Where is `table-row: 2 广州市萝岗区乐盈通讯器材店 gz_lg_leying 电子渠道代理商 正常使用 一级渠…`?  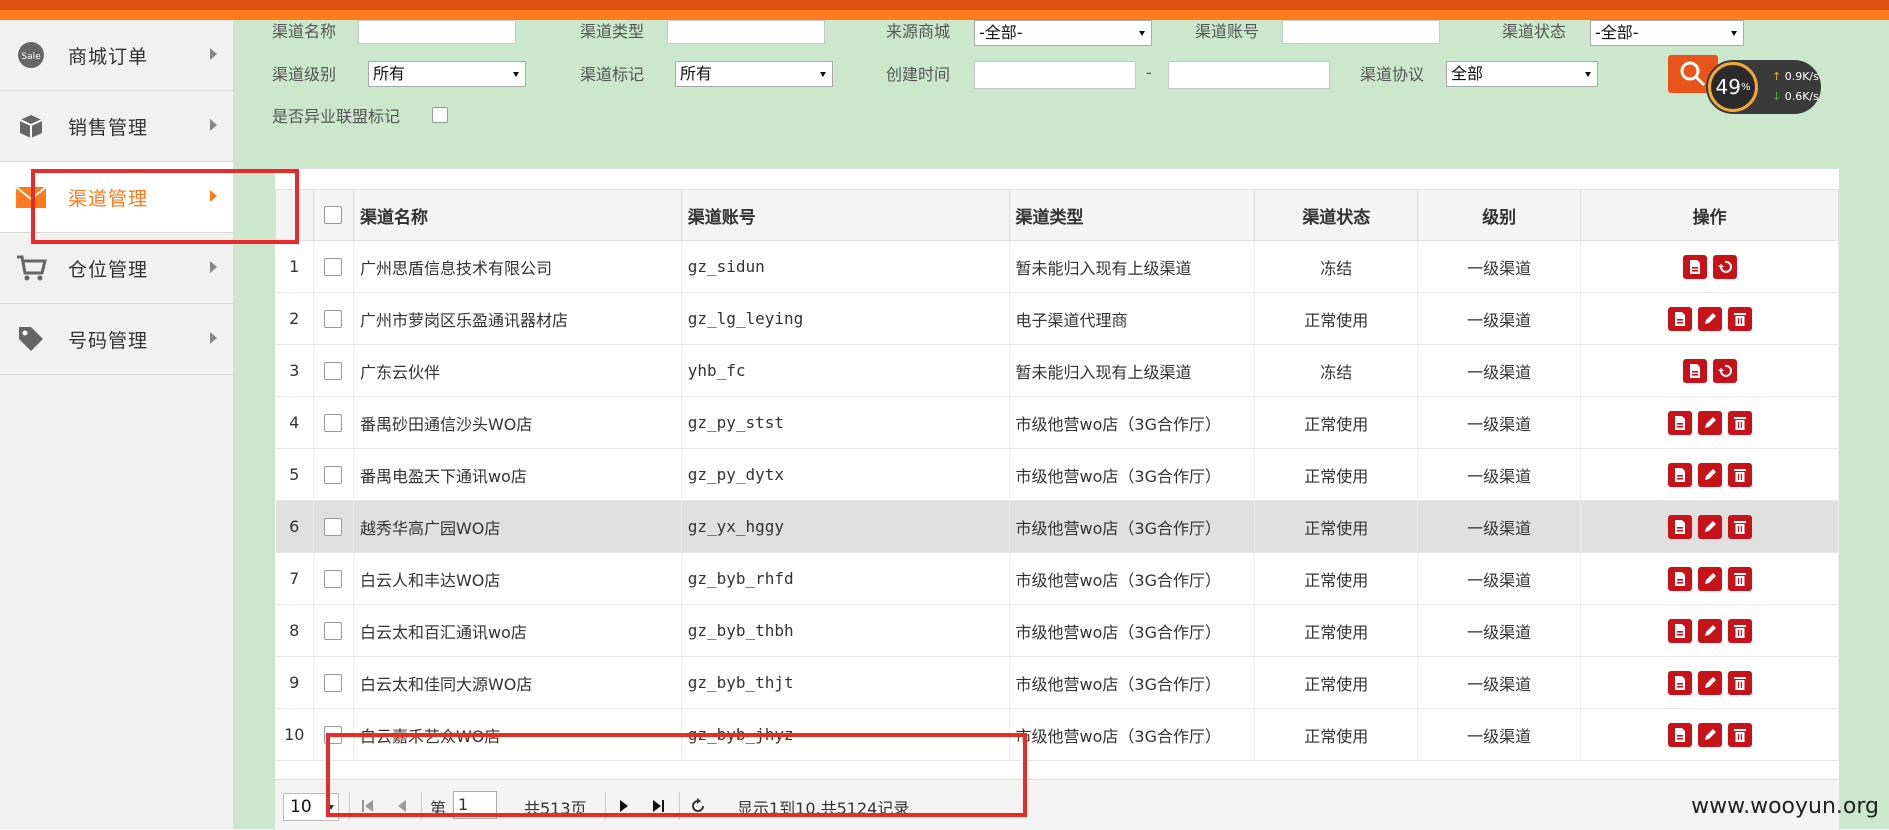
table-row: 2 广州市萝岗区乐盈通讯器材店 gz_lg_leying 电子渠道代理商 正常使用 一级渠… is located at coordinates (1057, 318).